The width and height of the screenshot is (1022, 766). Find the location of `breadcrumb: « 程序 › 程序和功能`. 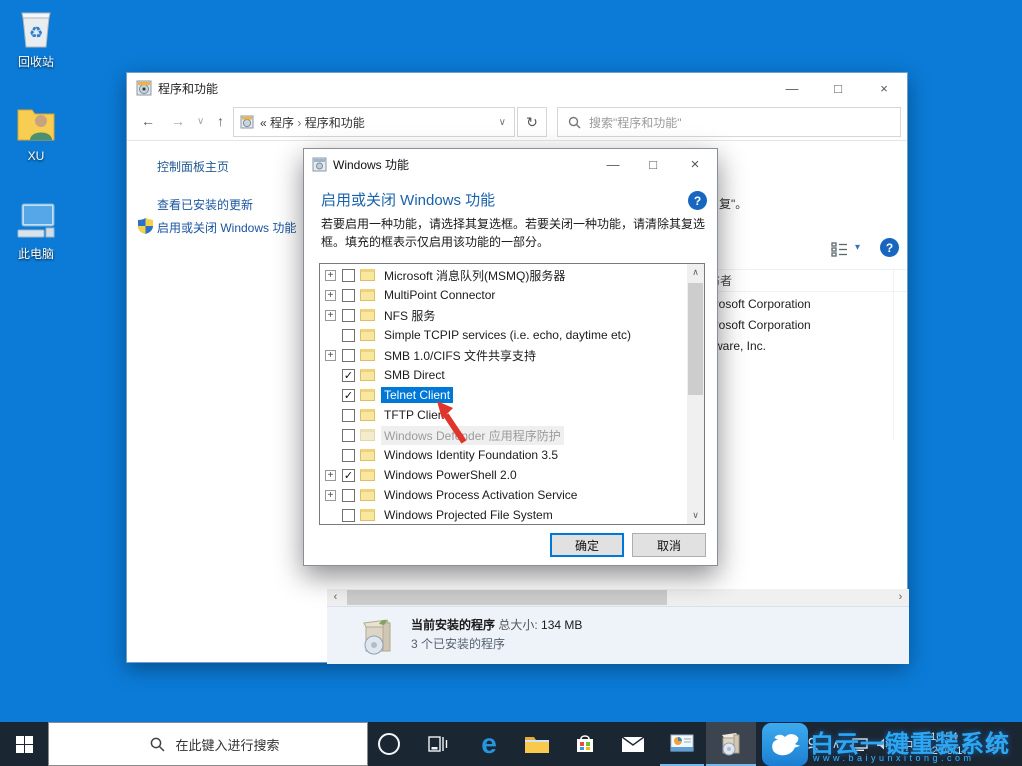

breadcrumb: « 程序 › 程序和功能 is located at coordinates (312, 122).